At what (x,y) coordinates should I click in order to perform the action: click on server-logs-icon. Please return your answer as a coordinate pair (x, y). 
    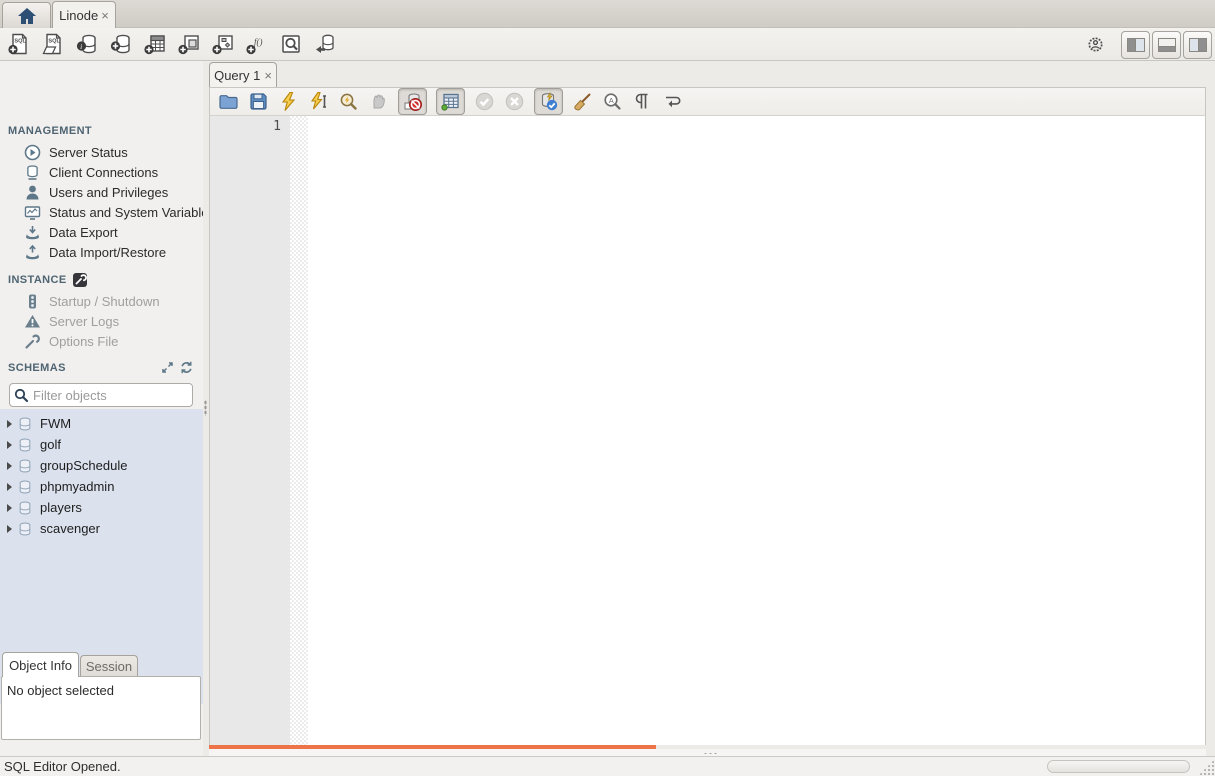
    Looking at the image, I should click on (32, 320).